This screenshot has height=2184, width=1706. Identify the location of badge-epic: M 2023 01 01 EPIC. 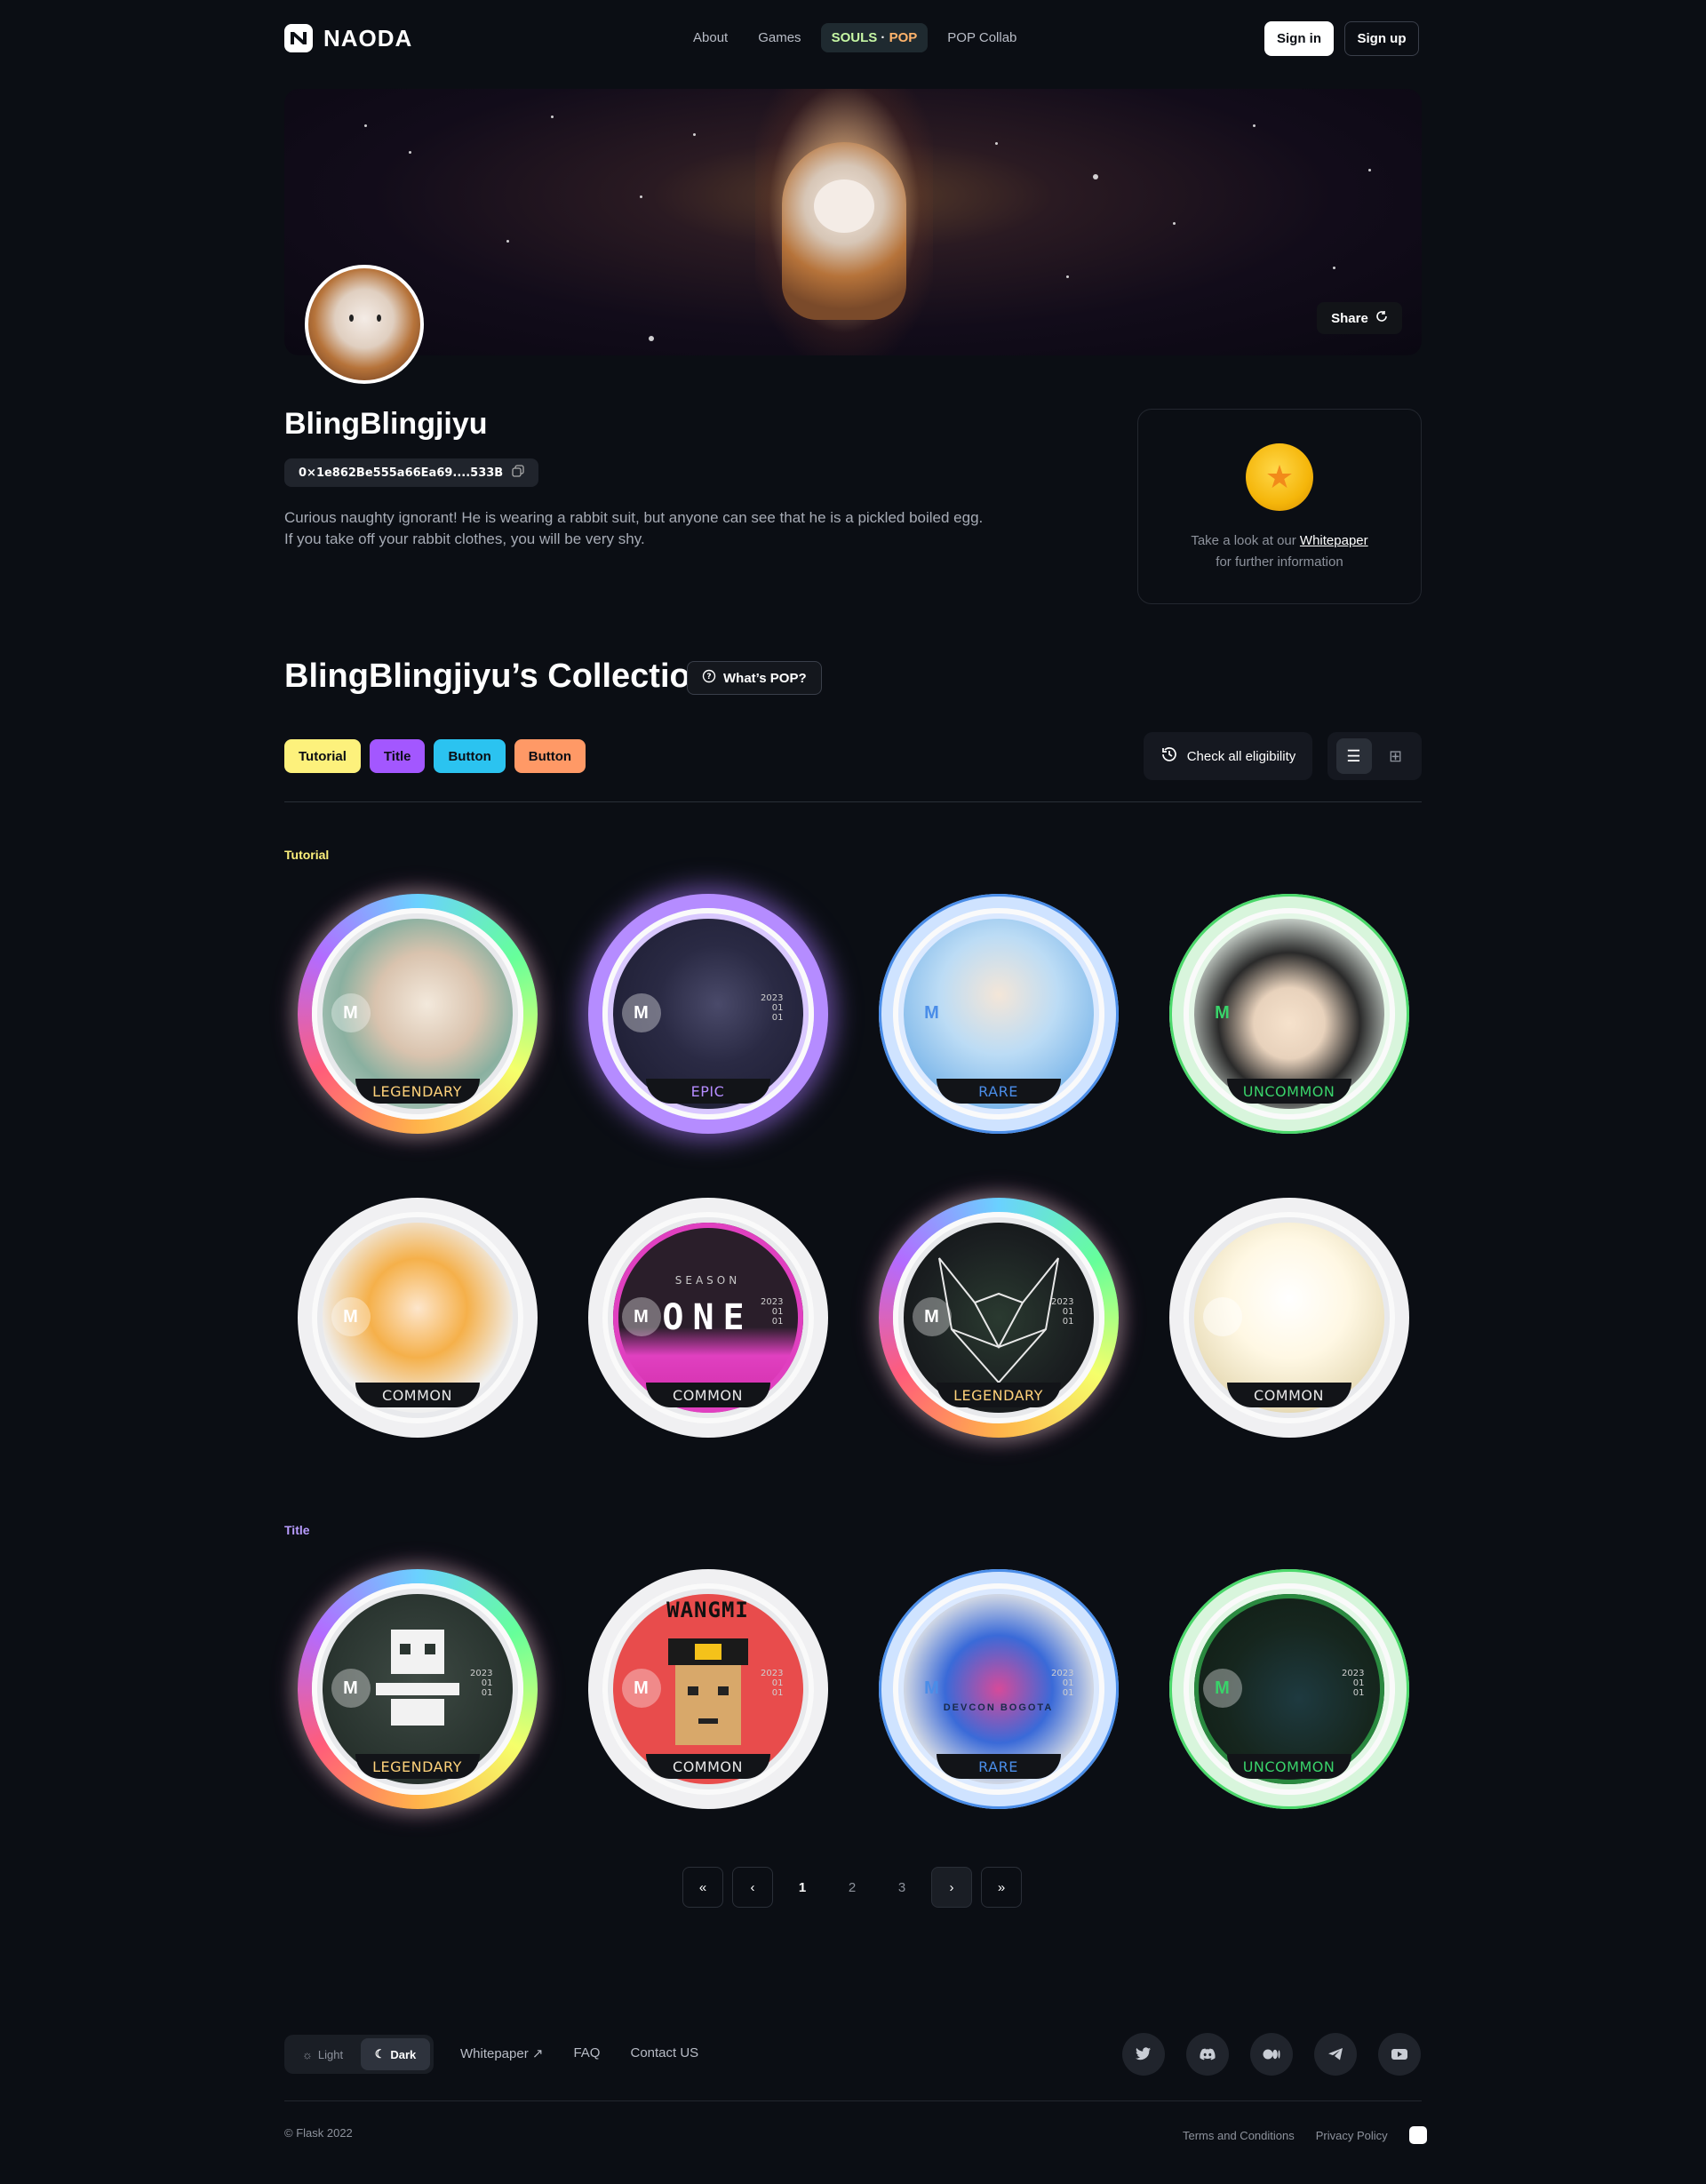
(707, 1014).